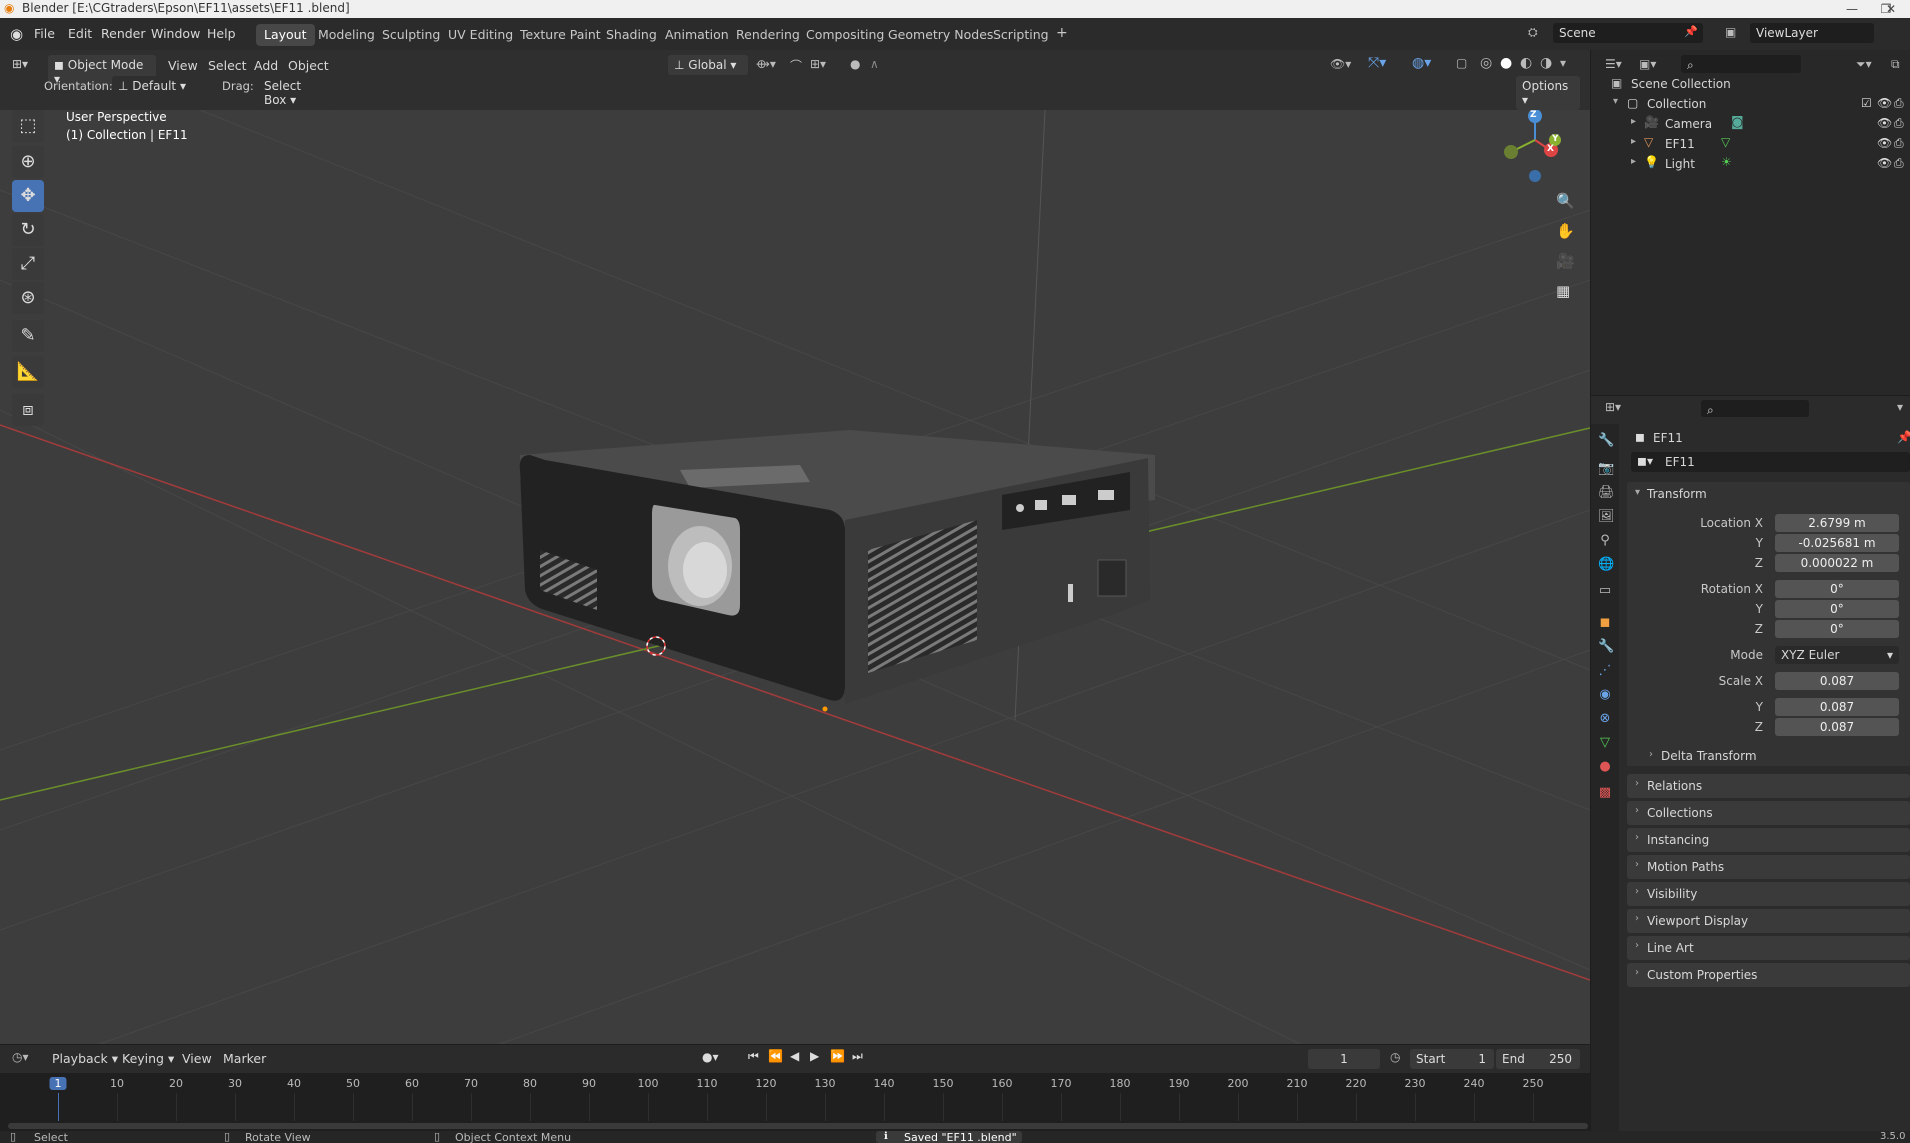 This screenshot has width=1910, height=1143. Describe the element at coordinates (28, 264) in the screenshot. I see `scale-tool: ⤢` at that location.